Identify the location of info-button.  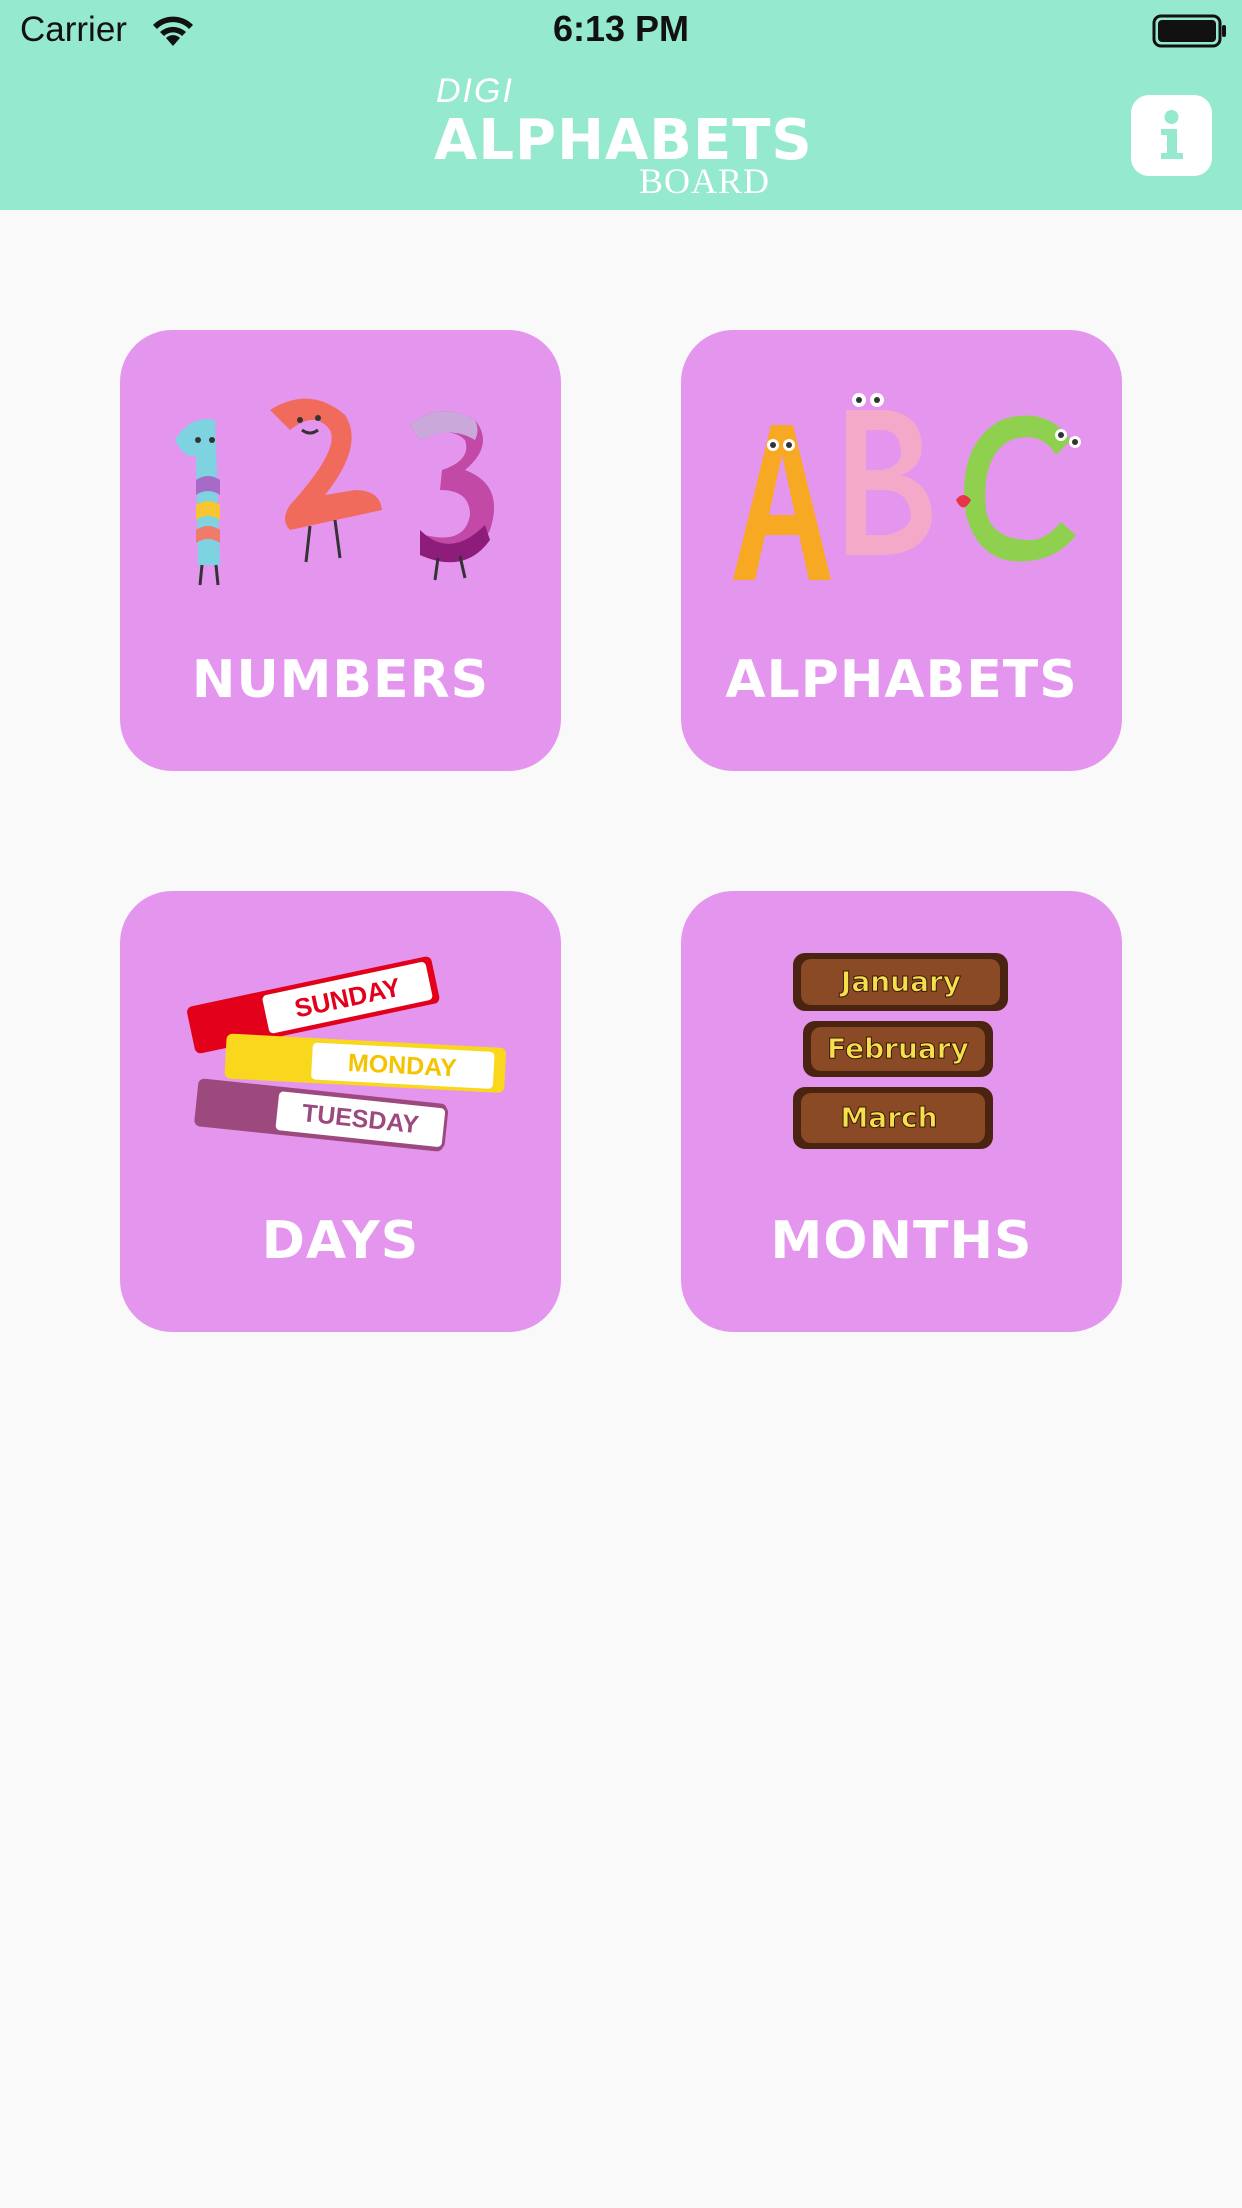
(1171, 135).